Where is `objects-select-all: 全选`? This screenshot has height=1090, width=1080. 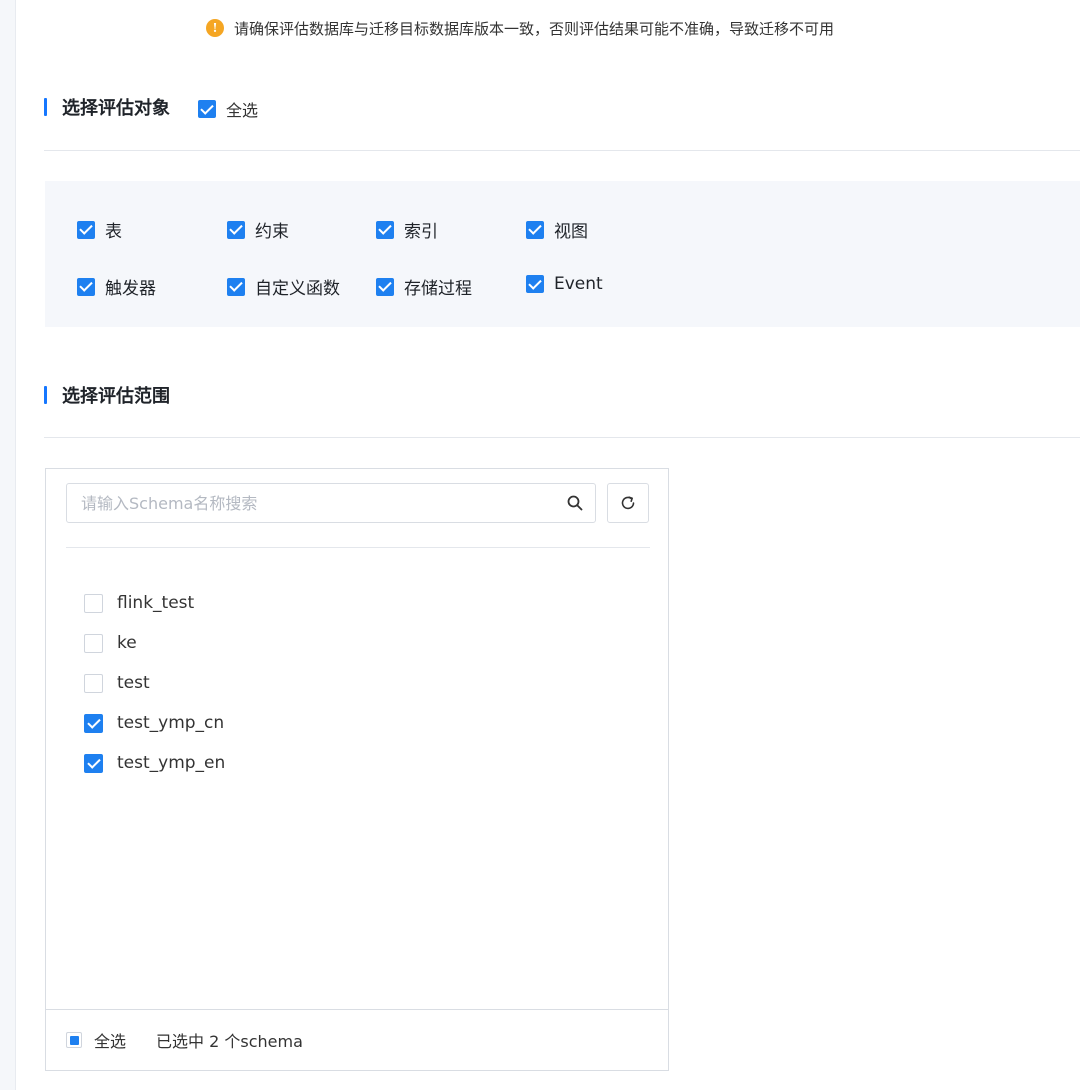
objects-select-all: 全选 is located at coordinates (228, 109).